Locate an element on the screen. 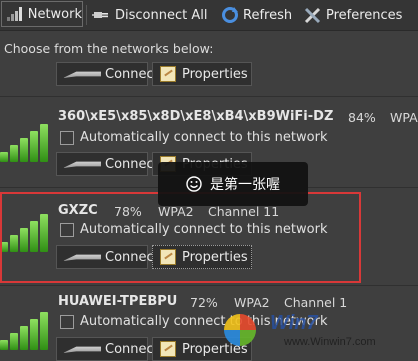 This screenshot has width=418, height=361. network-name: HUAWEI-TPEBPU is located at coordinates (118, 301).